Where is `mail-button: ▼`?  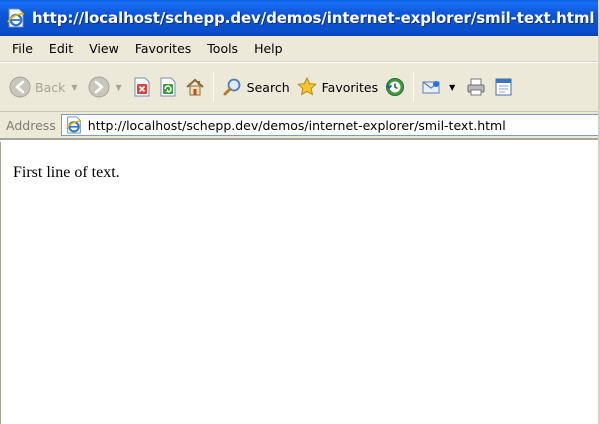
mail-button: ▼ is located at coordinates (440, 87).